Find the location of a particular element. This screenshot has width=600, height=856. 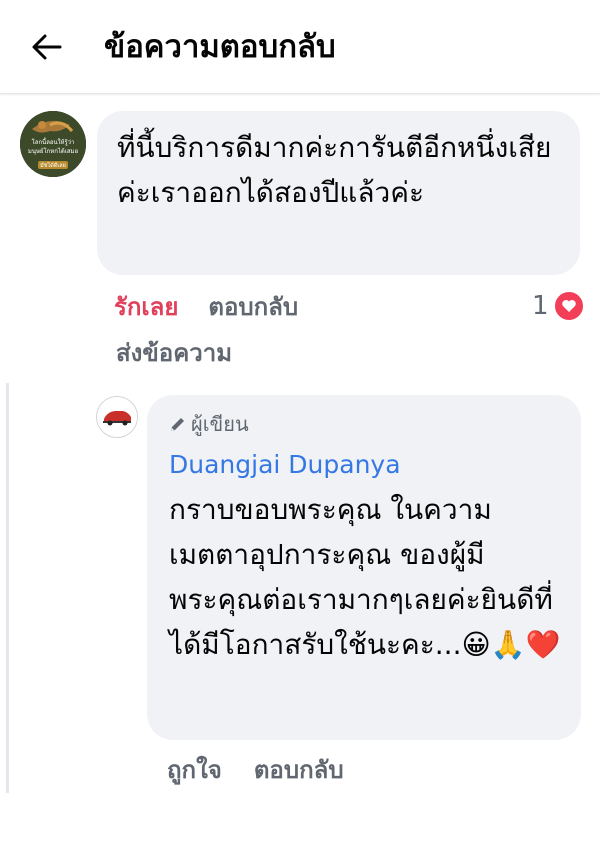

svg-text: มัชได้ดีเลย is located at coordinates (53, 165).